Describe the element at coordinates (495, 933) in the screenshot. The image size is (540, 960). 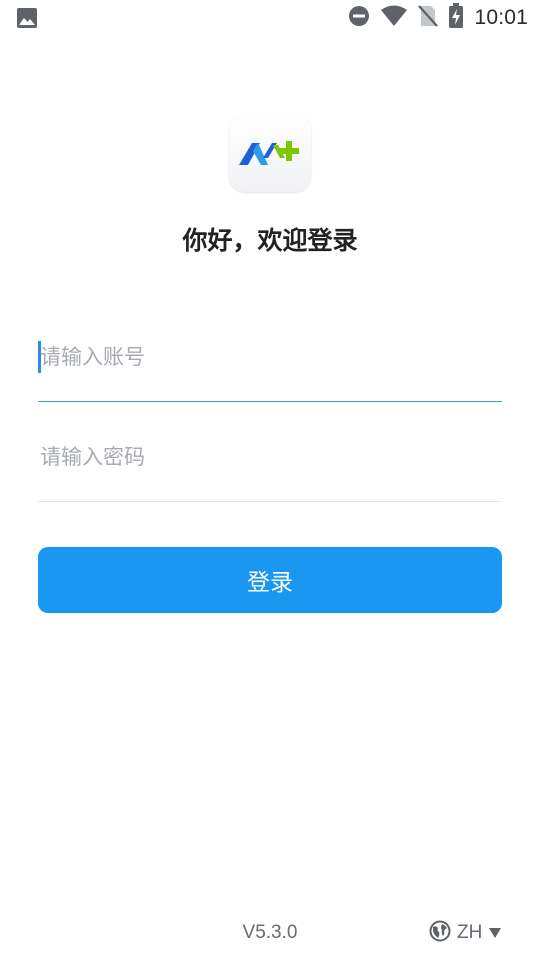
I see `caret-down-icon` at that location.